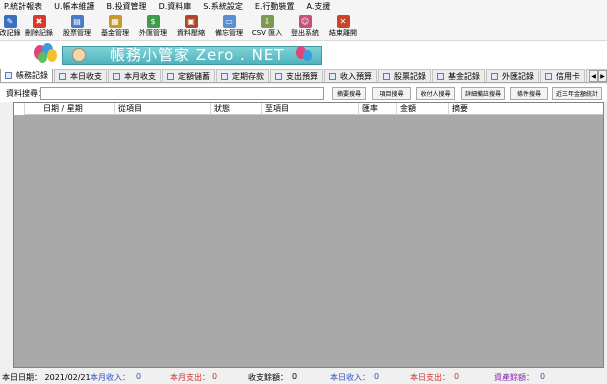 Image resolution: width=607 pixels, height=384 pixels. What do you see at coordinates (602, 76) in the screenshot?
I see `scroll-right-icon: ▶` at bounding box center [602, 76].